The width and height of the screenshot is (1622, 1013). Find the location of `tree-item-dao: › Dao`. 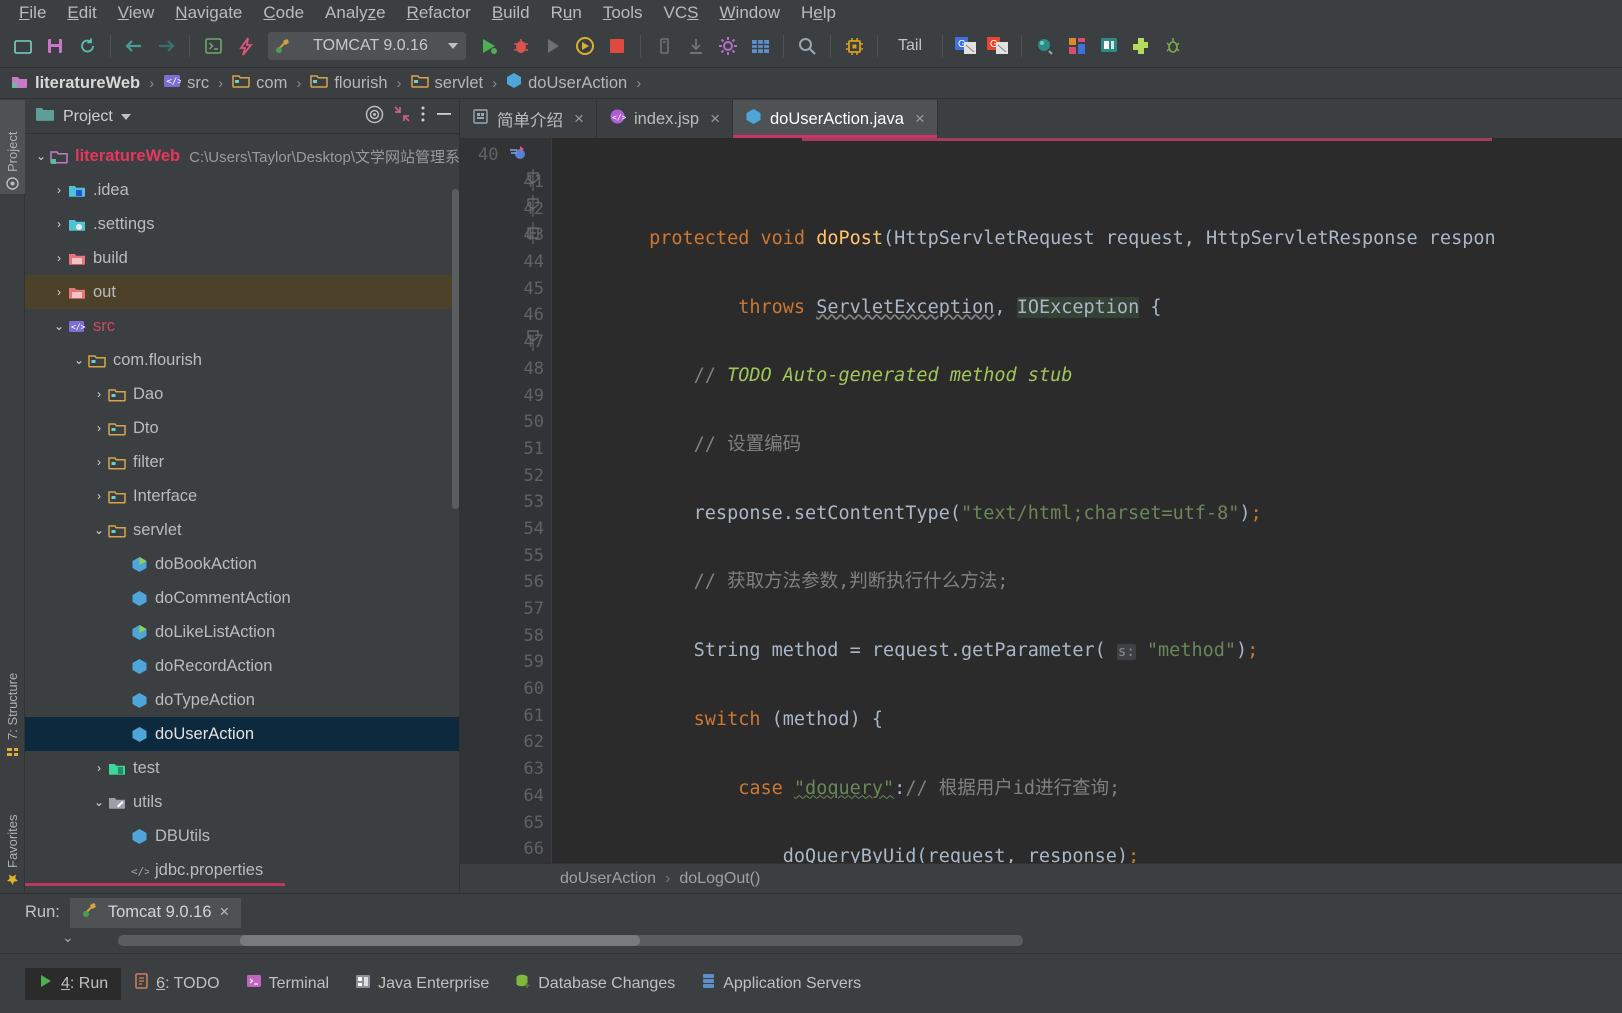

tree-item-dao: › Dao is located at coordinates (242, 394).